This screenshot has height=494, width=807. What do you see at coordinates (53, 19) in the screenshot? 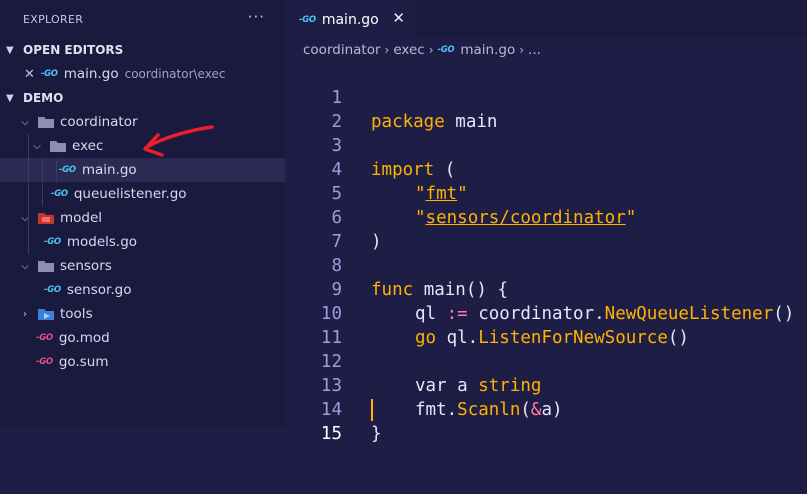
I see `explorer-title: EXPLORER` at bounding box center [53, 19].